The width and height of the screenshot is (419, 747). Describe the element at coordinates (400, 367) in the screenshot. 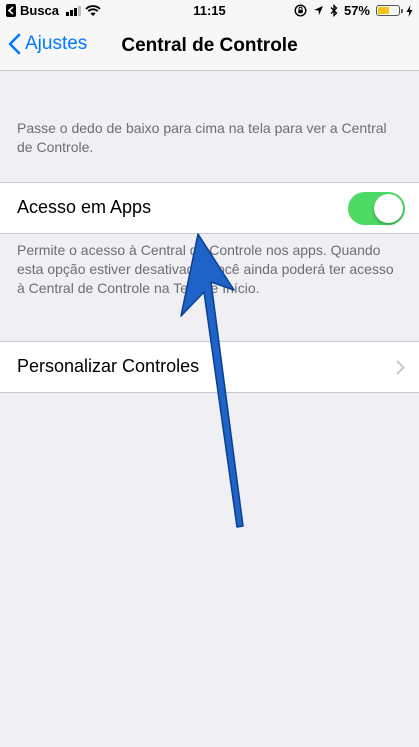

I see `chevron-right-icon` at that location.